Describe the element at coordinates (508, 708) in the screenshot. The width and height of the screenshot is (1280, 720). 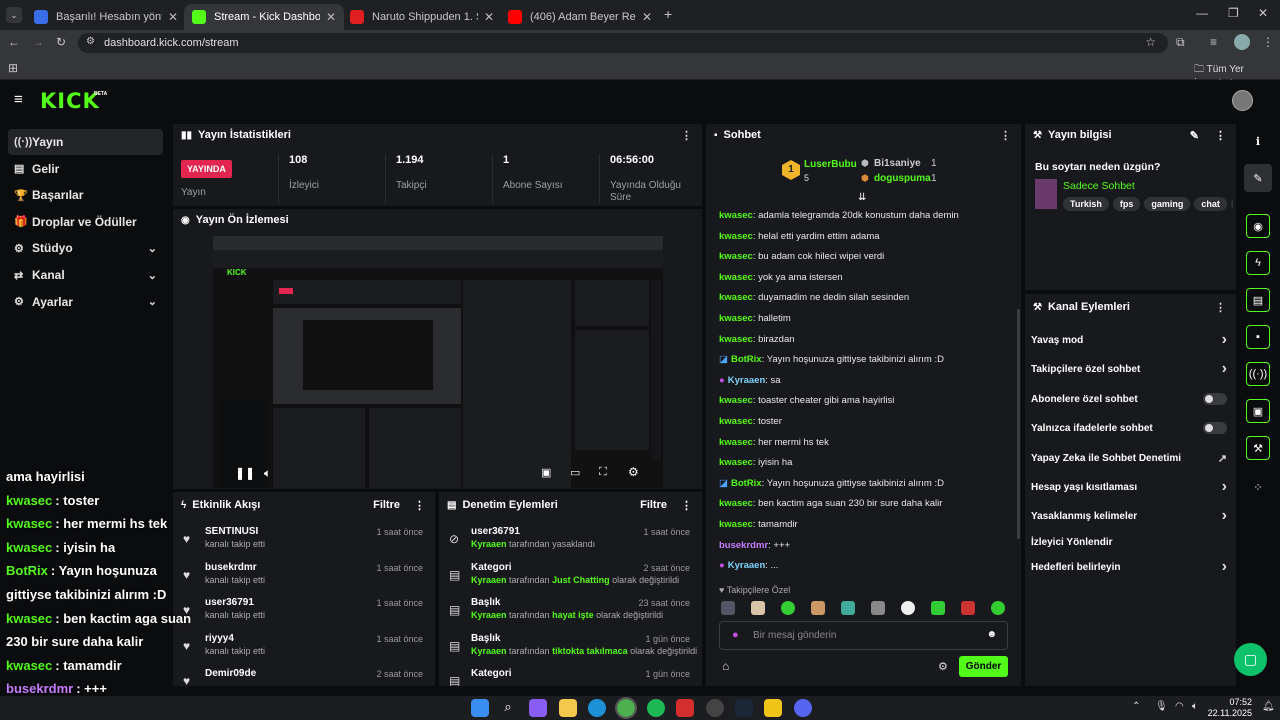
I see `search-icon: ⌕` at that location.